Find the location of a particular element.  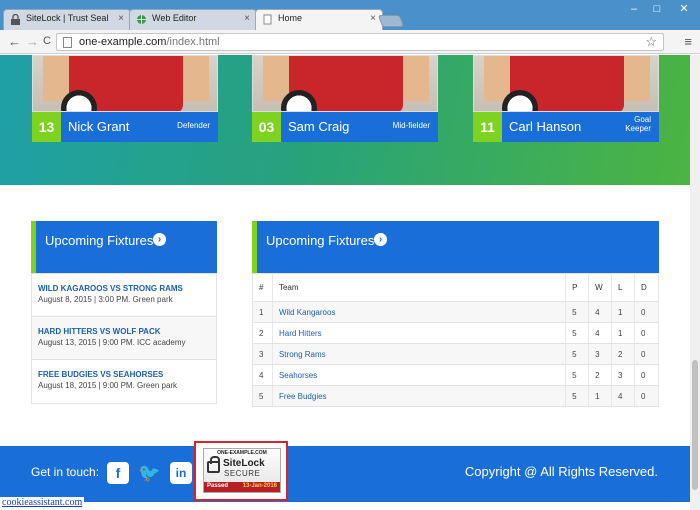

seal-passed-label: Passed is located at coordinates (218, 486).